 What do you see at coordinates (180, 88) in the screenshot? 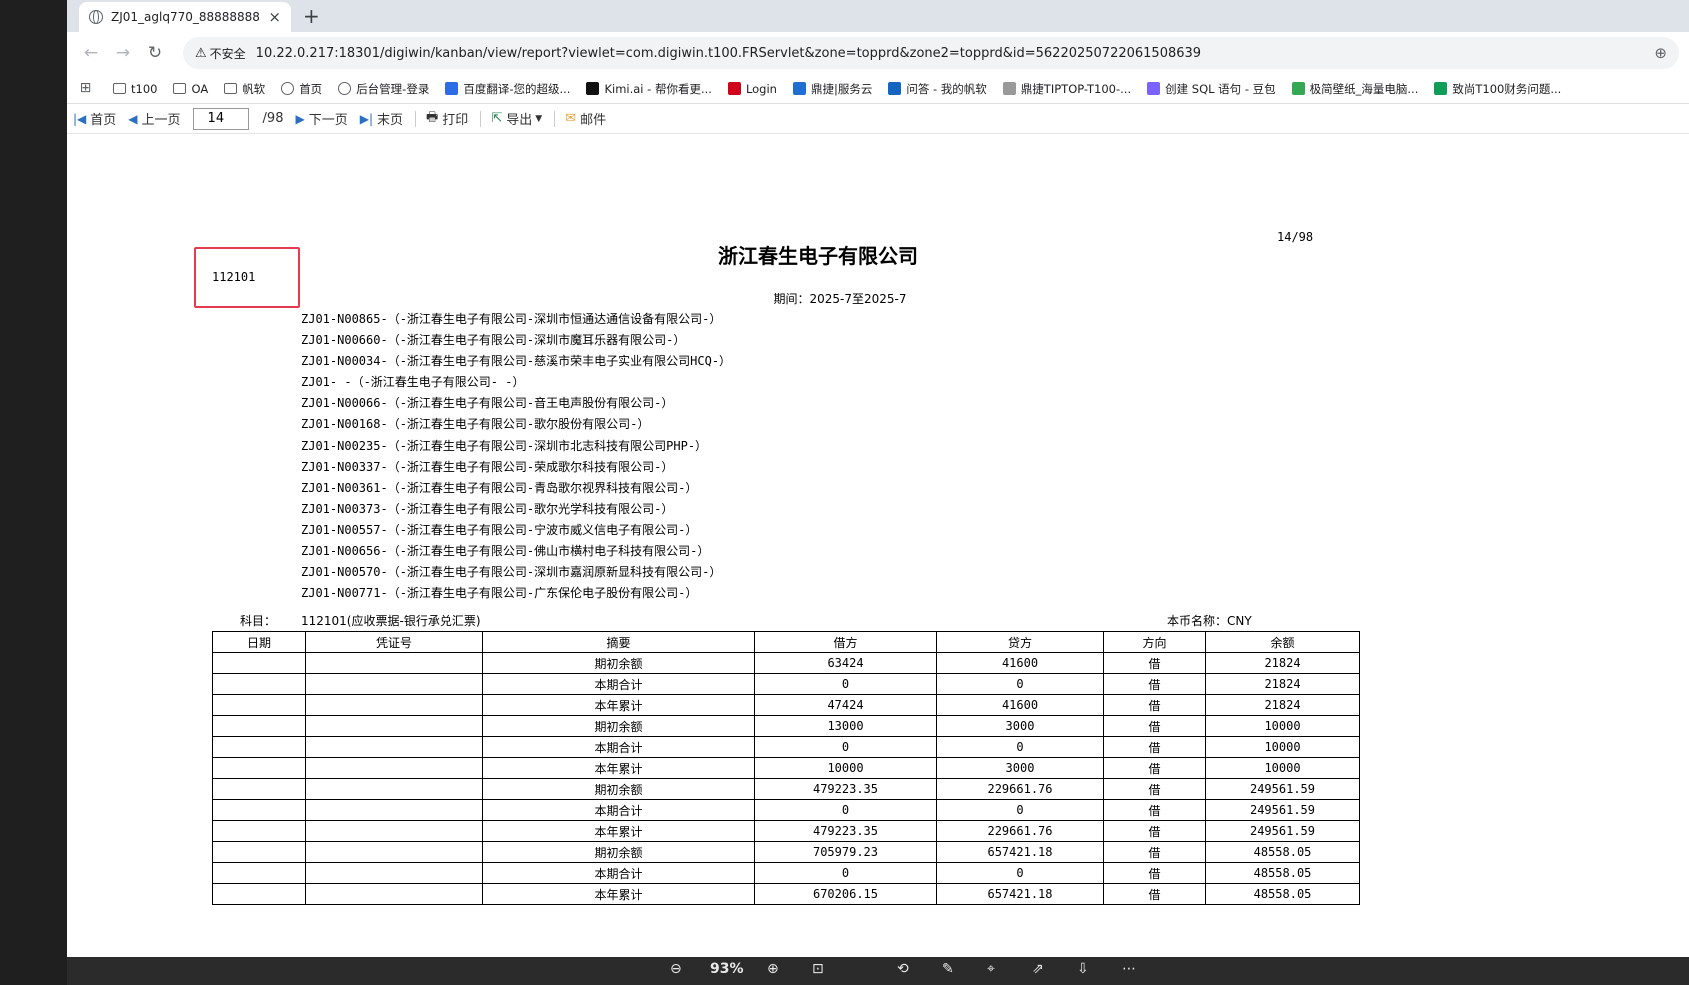
I see `folder-icon` at bounding box center [180, 88].